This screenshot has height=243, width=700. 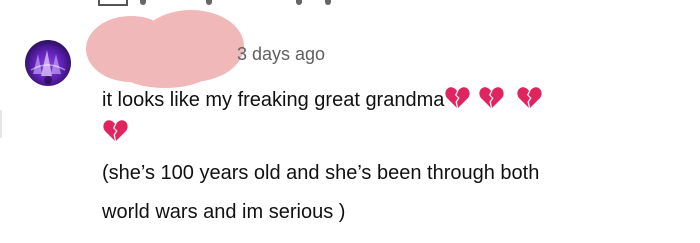 I want to click on redacted-username, so click(x=165, y=49).